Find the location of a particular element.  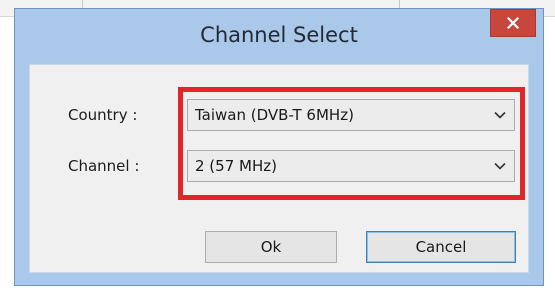

ok-button: Ok is located at coordinates (271, 247).